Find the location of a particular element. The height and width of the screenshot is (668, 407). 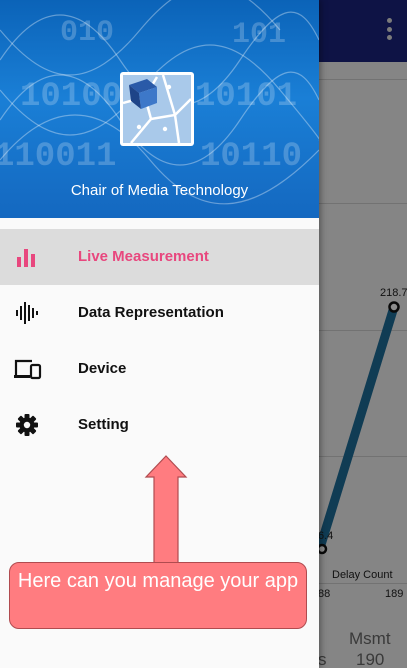

header-title: Chair of Media Technology is located at coordinates (159, 190).